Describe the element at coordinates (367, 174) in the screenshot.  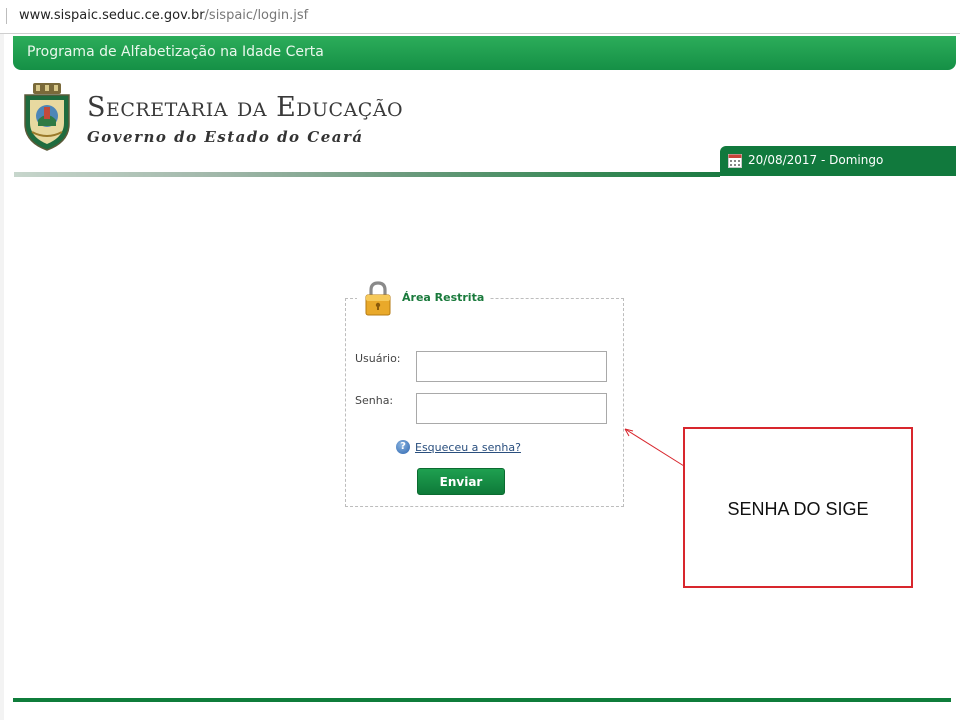
I see `header-separator` at that location.